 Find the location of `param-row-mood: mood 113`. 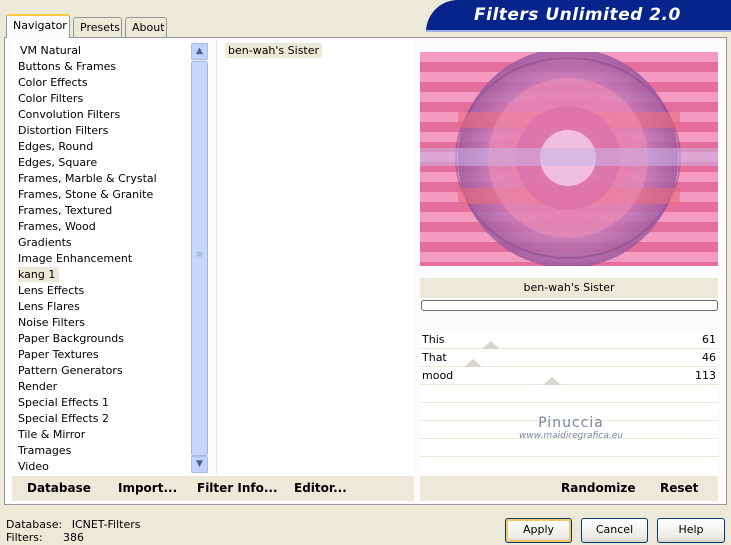

param-row-mood: mood 113 is located at coordinates (569, 376).